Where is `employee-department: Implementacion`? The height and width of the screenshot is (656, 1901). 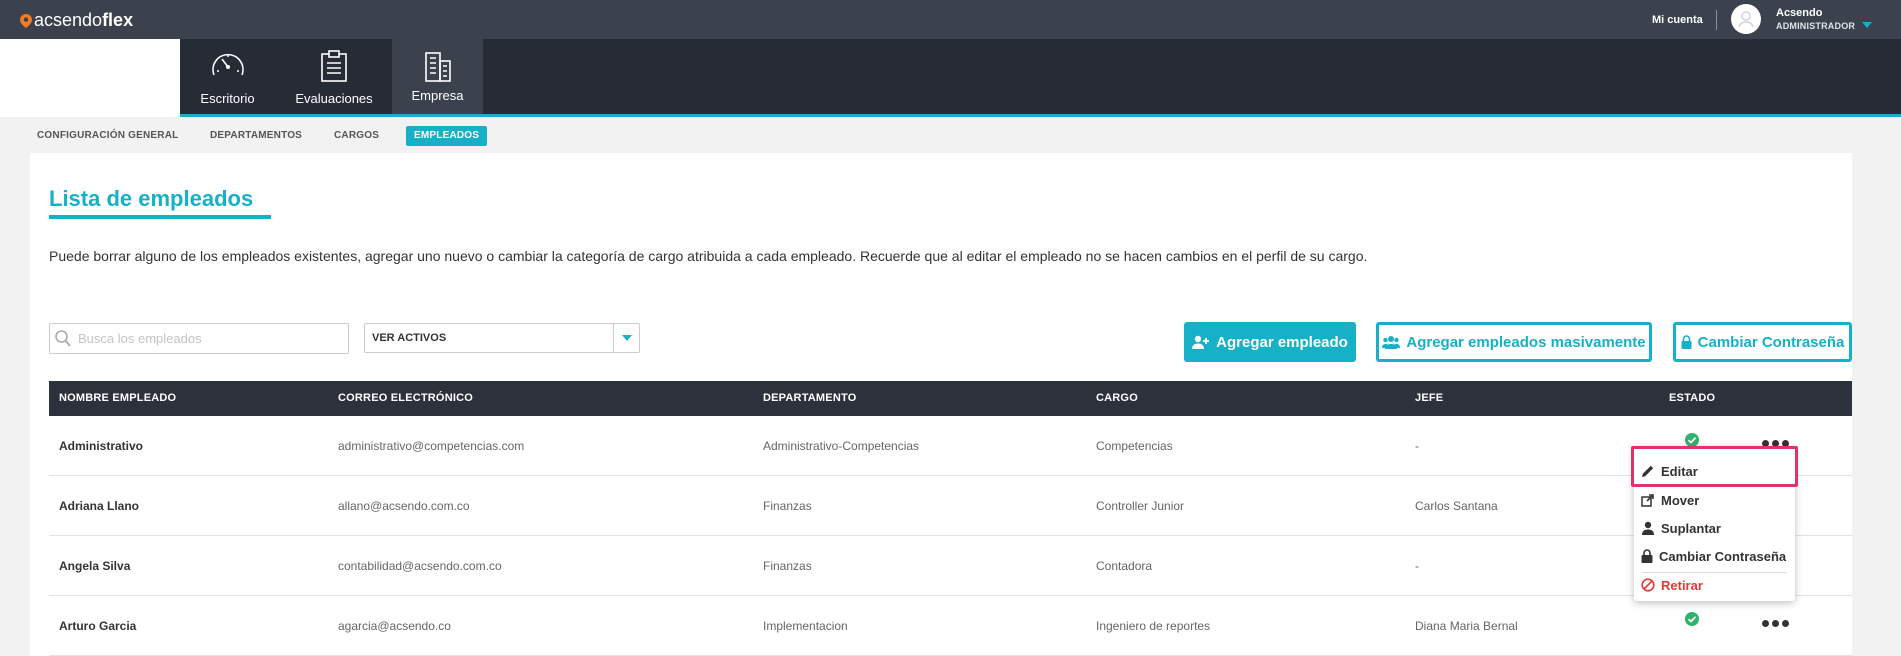 employee-department: Implementacion is located at coordinates (805, 626).